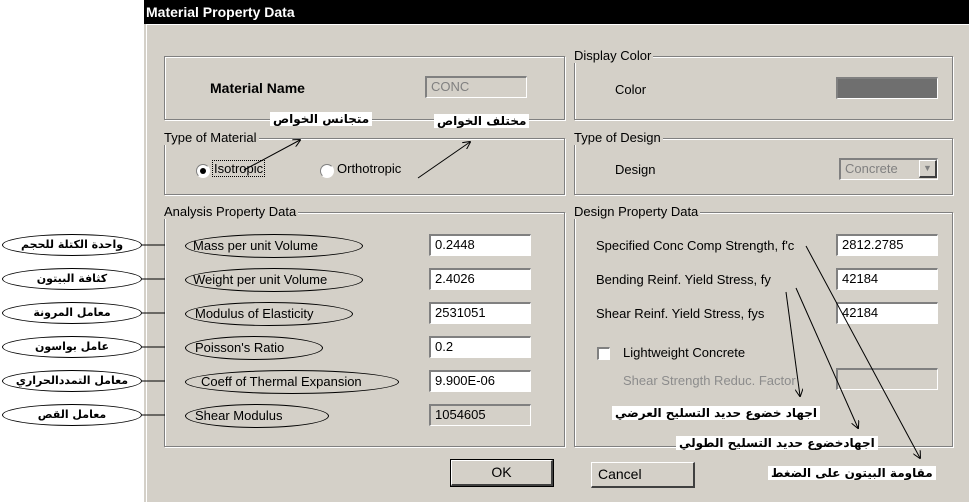 The width and height of the screenshot is (969, 502). What do you see at coordinates (852, 473) in the screenshot?
I see `note-fc: مقاومة البيتون على الضغط` at bounding box center [852, 473].